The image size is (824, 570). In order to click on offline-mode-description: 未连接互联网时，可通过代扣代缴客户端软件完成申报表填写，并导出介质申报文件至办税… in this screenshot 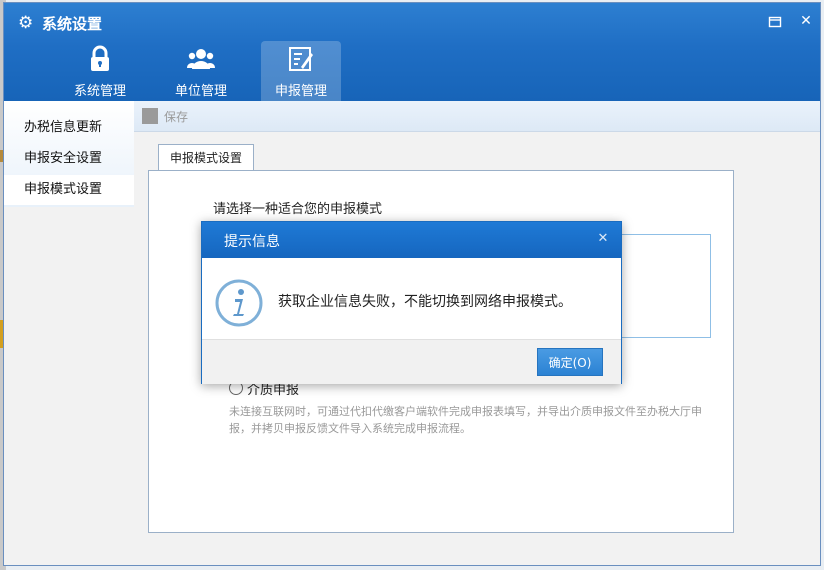, I will do `click(465, 420)`.